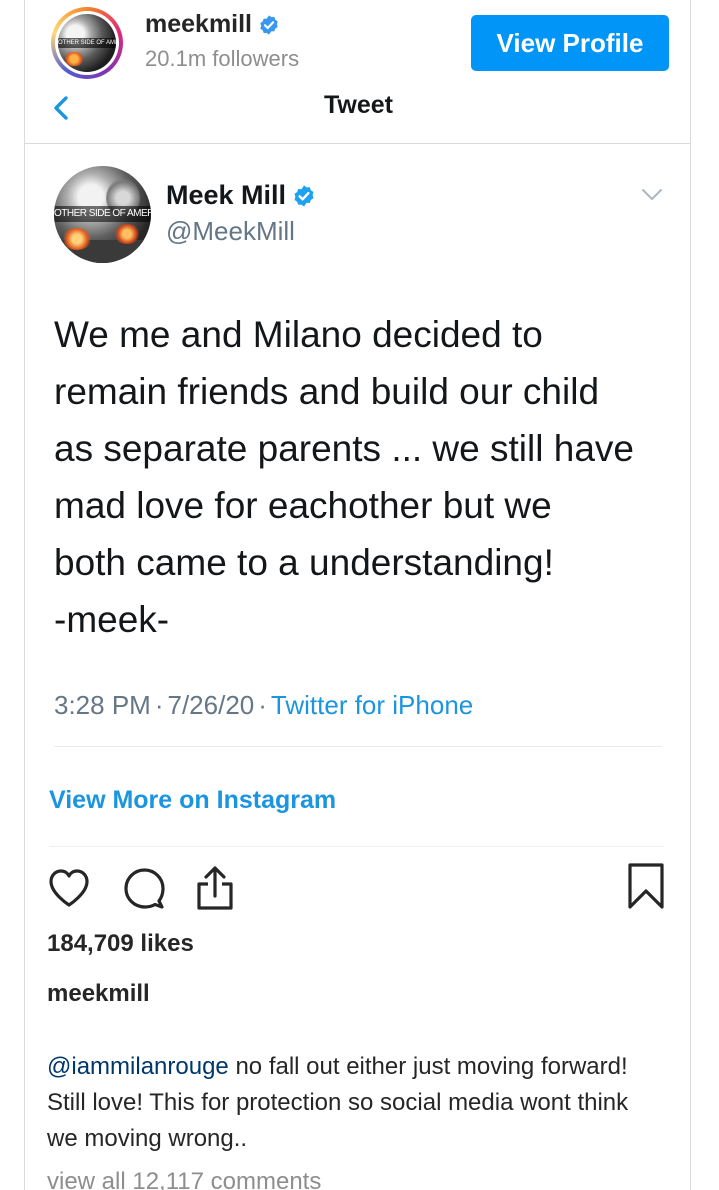  I want to click on follower-count: 20.1m followers, so click(222, 58).